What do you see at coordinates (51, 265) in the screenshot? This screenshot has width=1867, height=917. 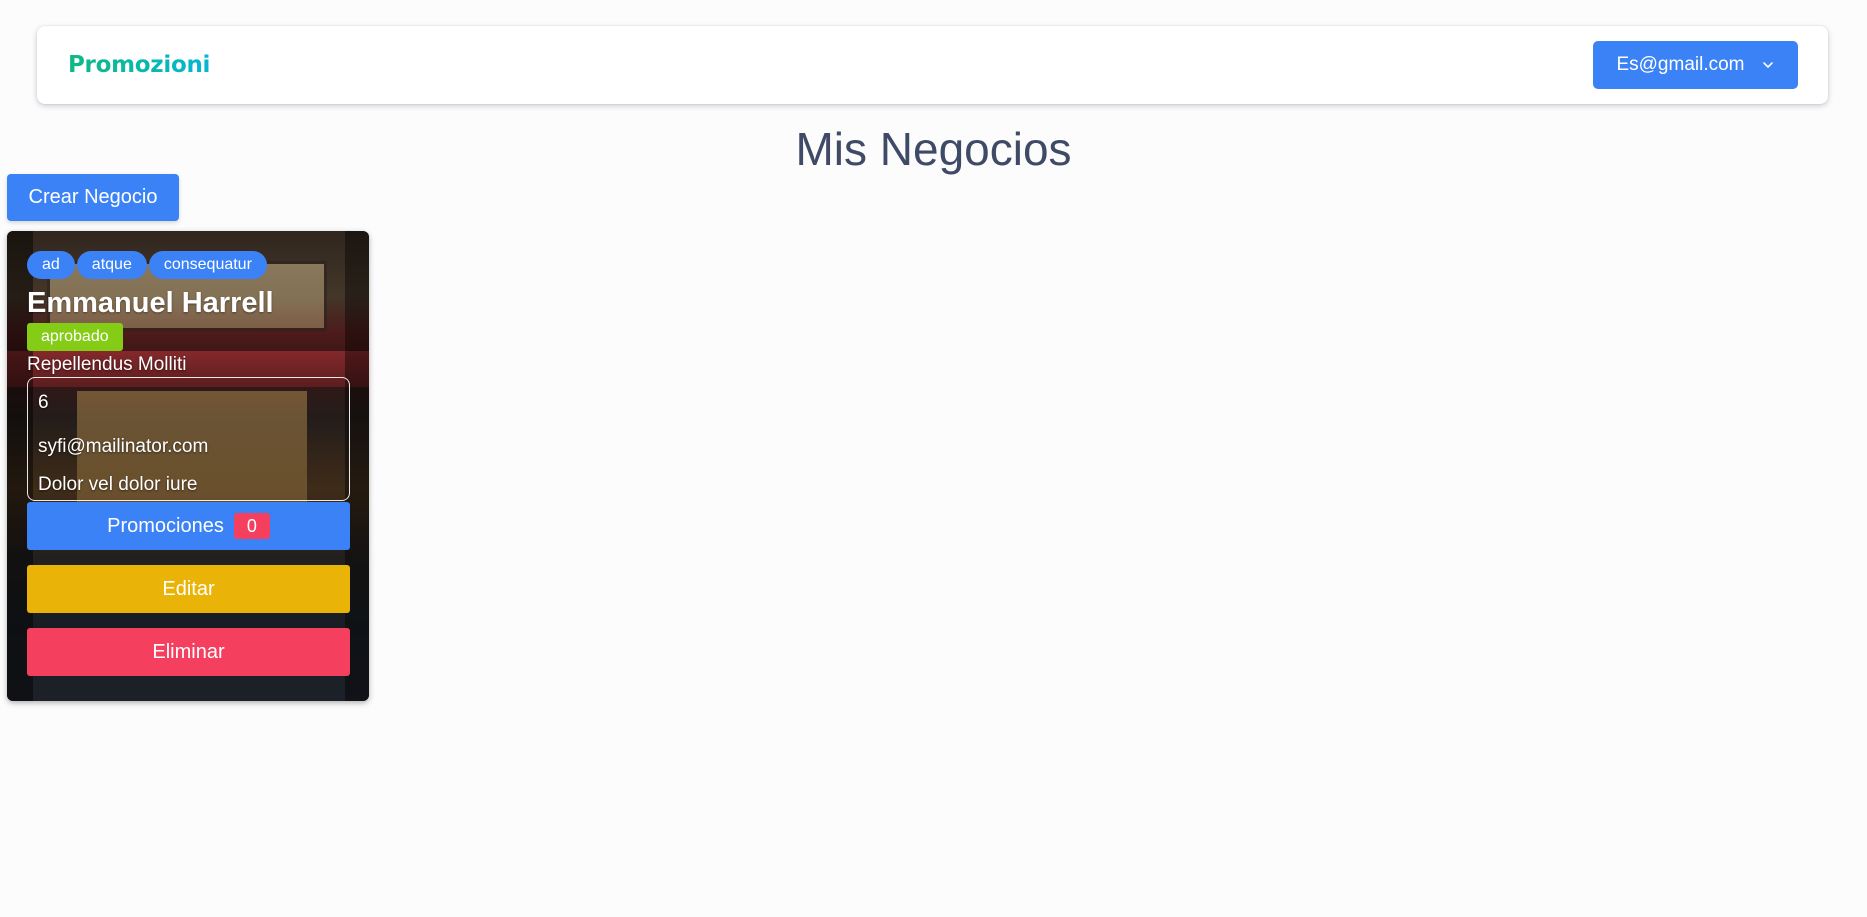 I see `tag-badge: ad` at bounding box center [51, 265].